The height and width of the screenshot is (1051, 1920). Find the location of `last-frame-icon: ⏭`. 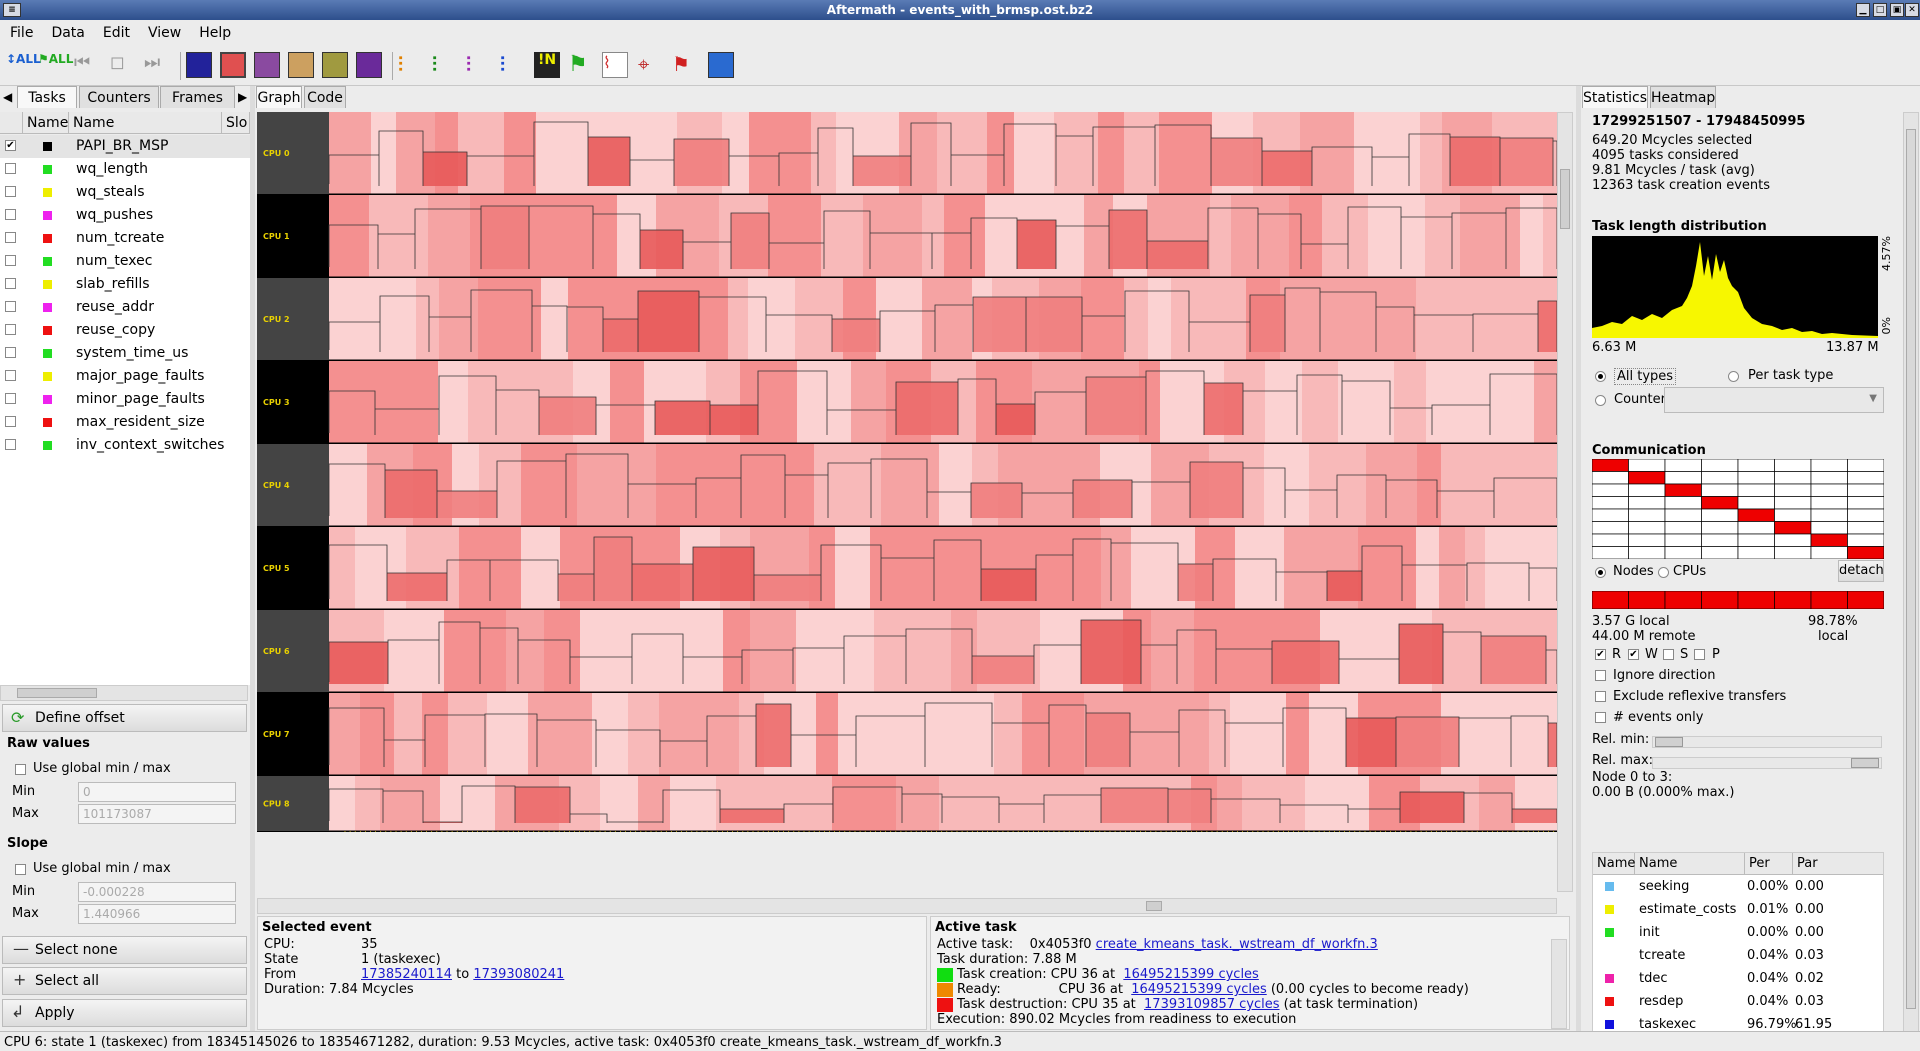

last-frame-icon: ⏭ is located at coordinates (157, 65).